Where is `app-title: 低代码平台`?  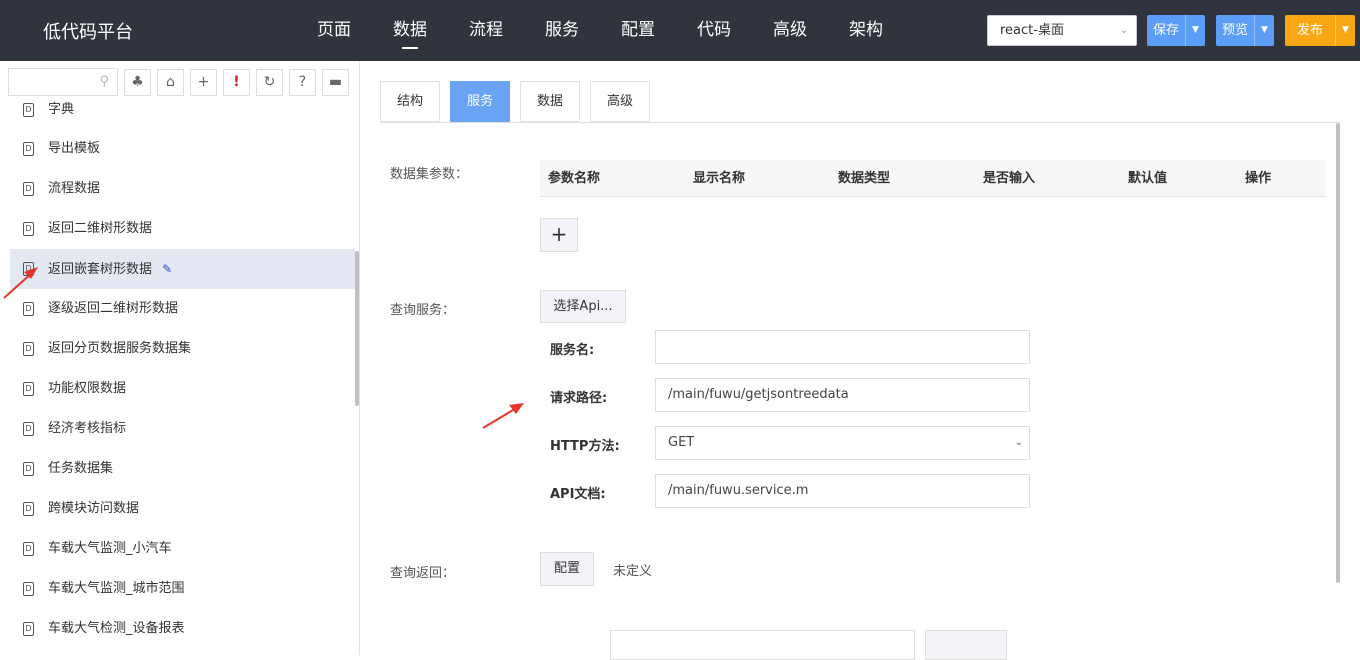 app-title: 低代码平台 is located at coordinates (88, 32).